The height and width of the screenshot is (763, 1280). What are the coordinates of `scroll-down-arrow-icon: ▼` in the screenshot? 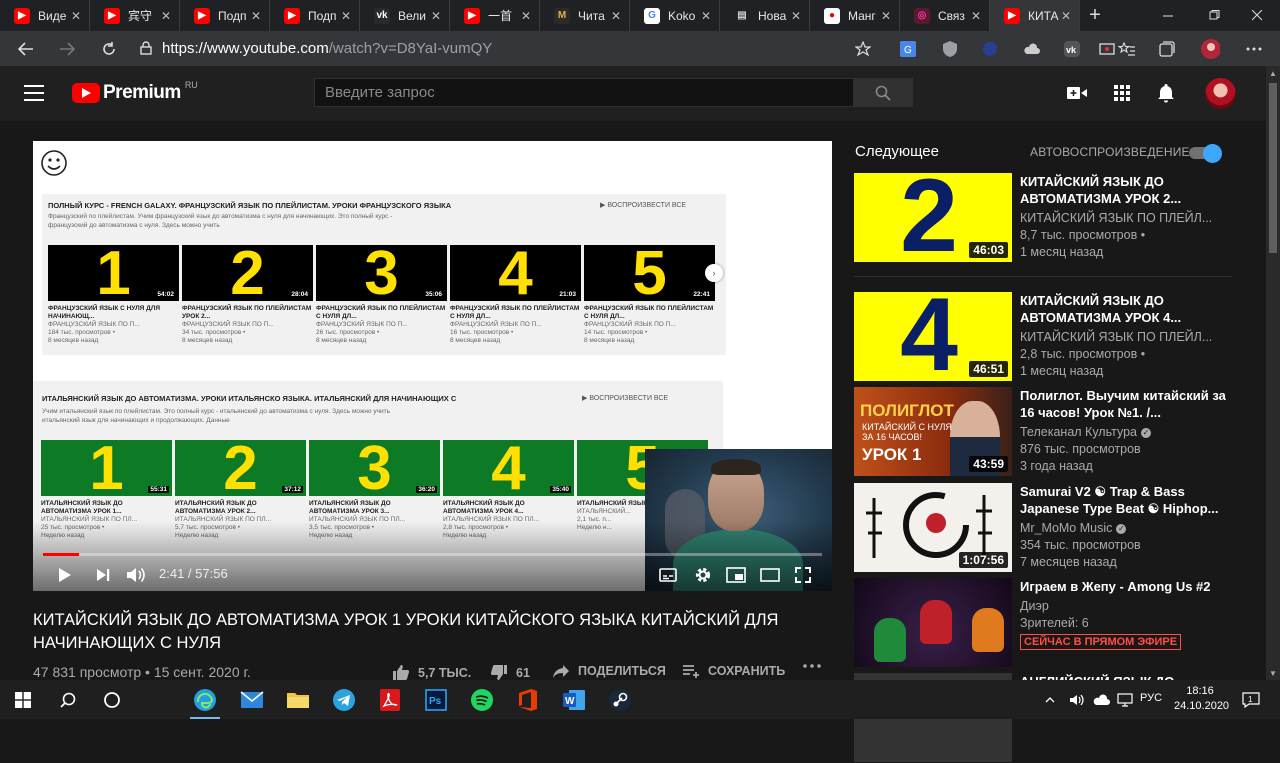 It's located at (1273, 673).